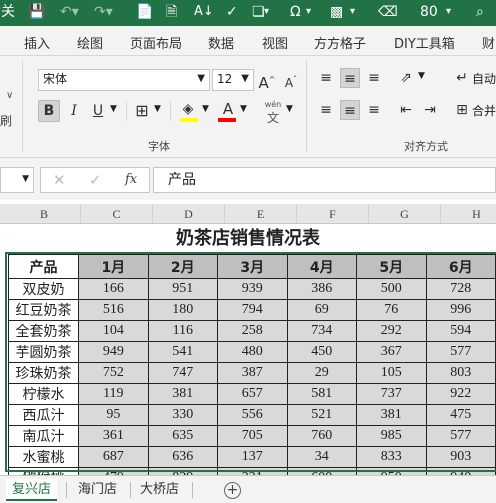  What do you see at coordinates (43, 310) in the screenshot?
I see `product-name-cell: 红豆奶茶` at bounding box center [43, 310].